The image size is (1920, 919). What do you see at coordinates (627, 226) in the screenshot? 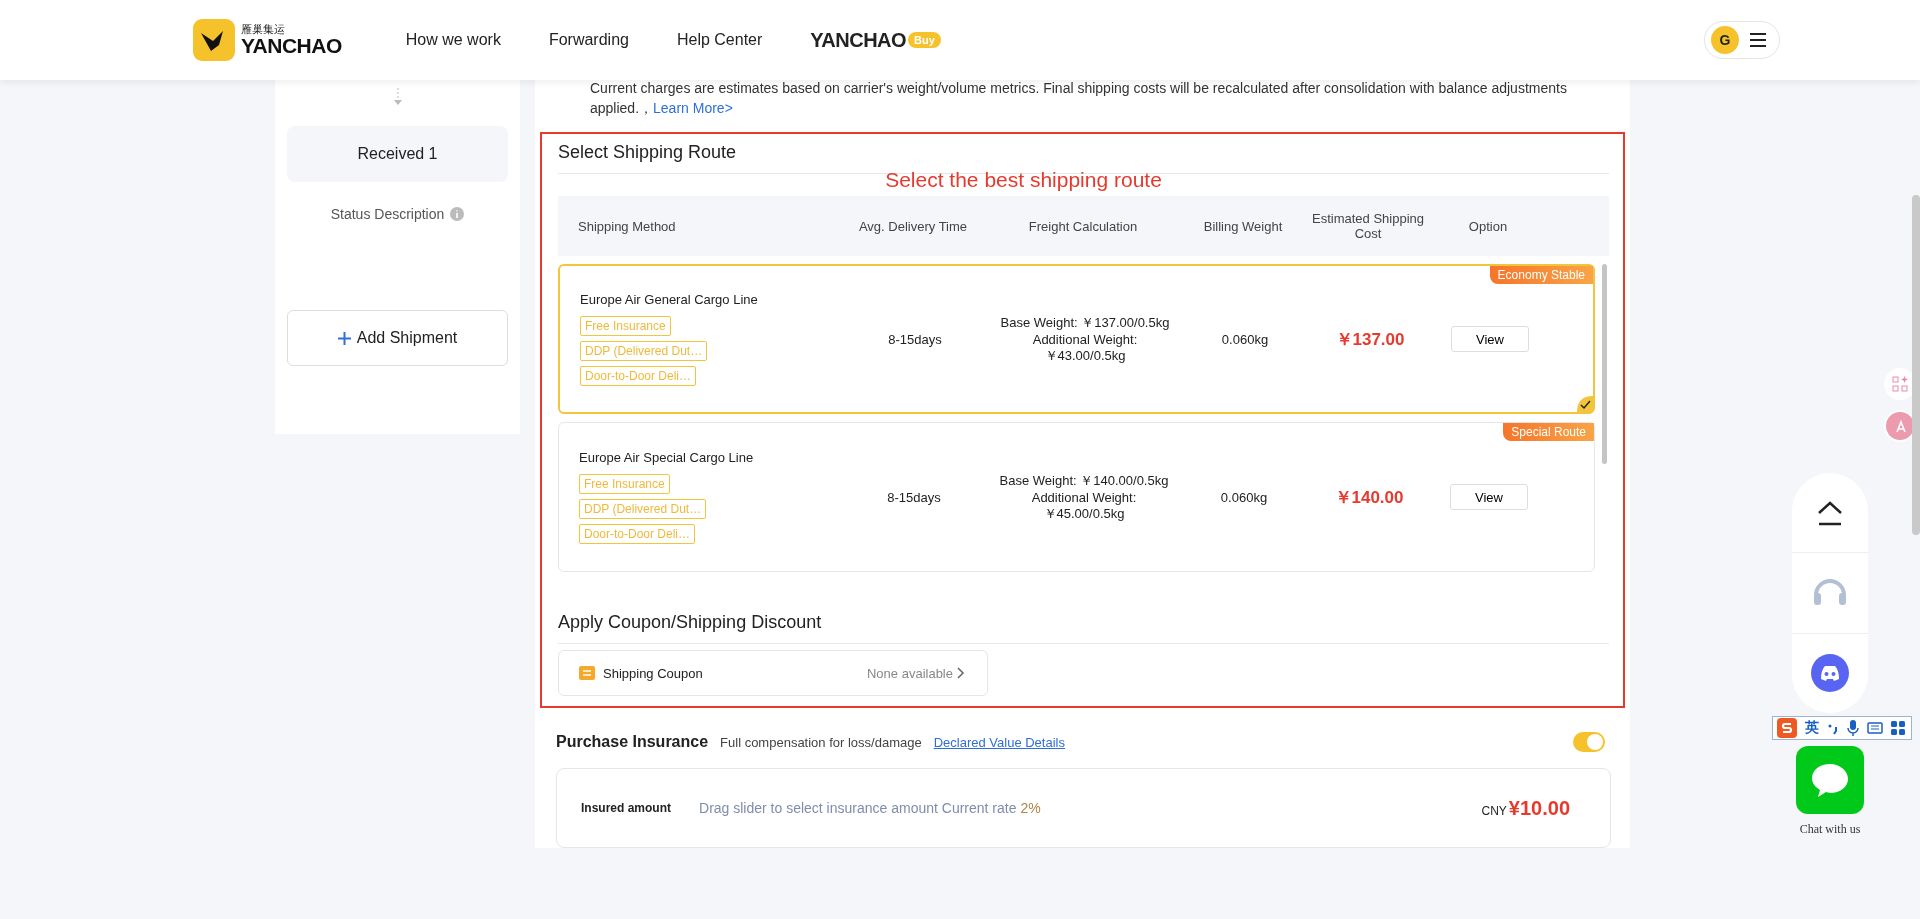
I see `column-header: Shipping Method` at bounding box center [627, 226].